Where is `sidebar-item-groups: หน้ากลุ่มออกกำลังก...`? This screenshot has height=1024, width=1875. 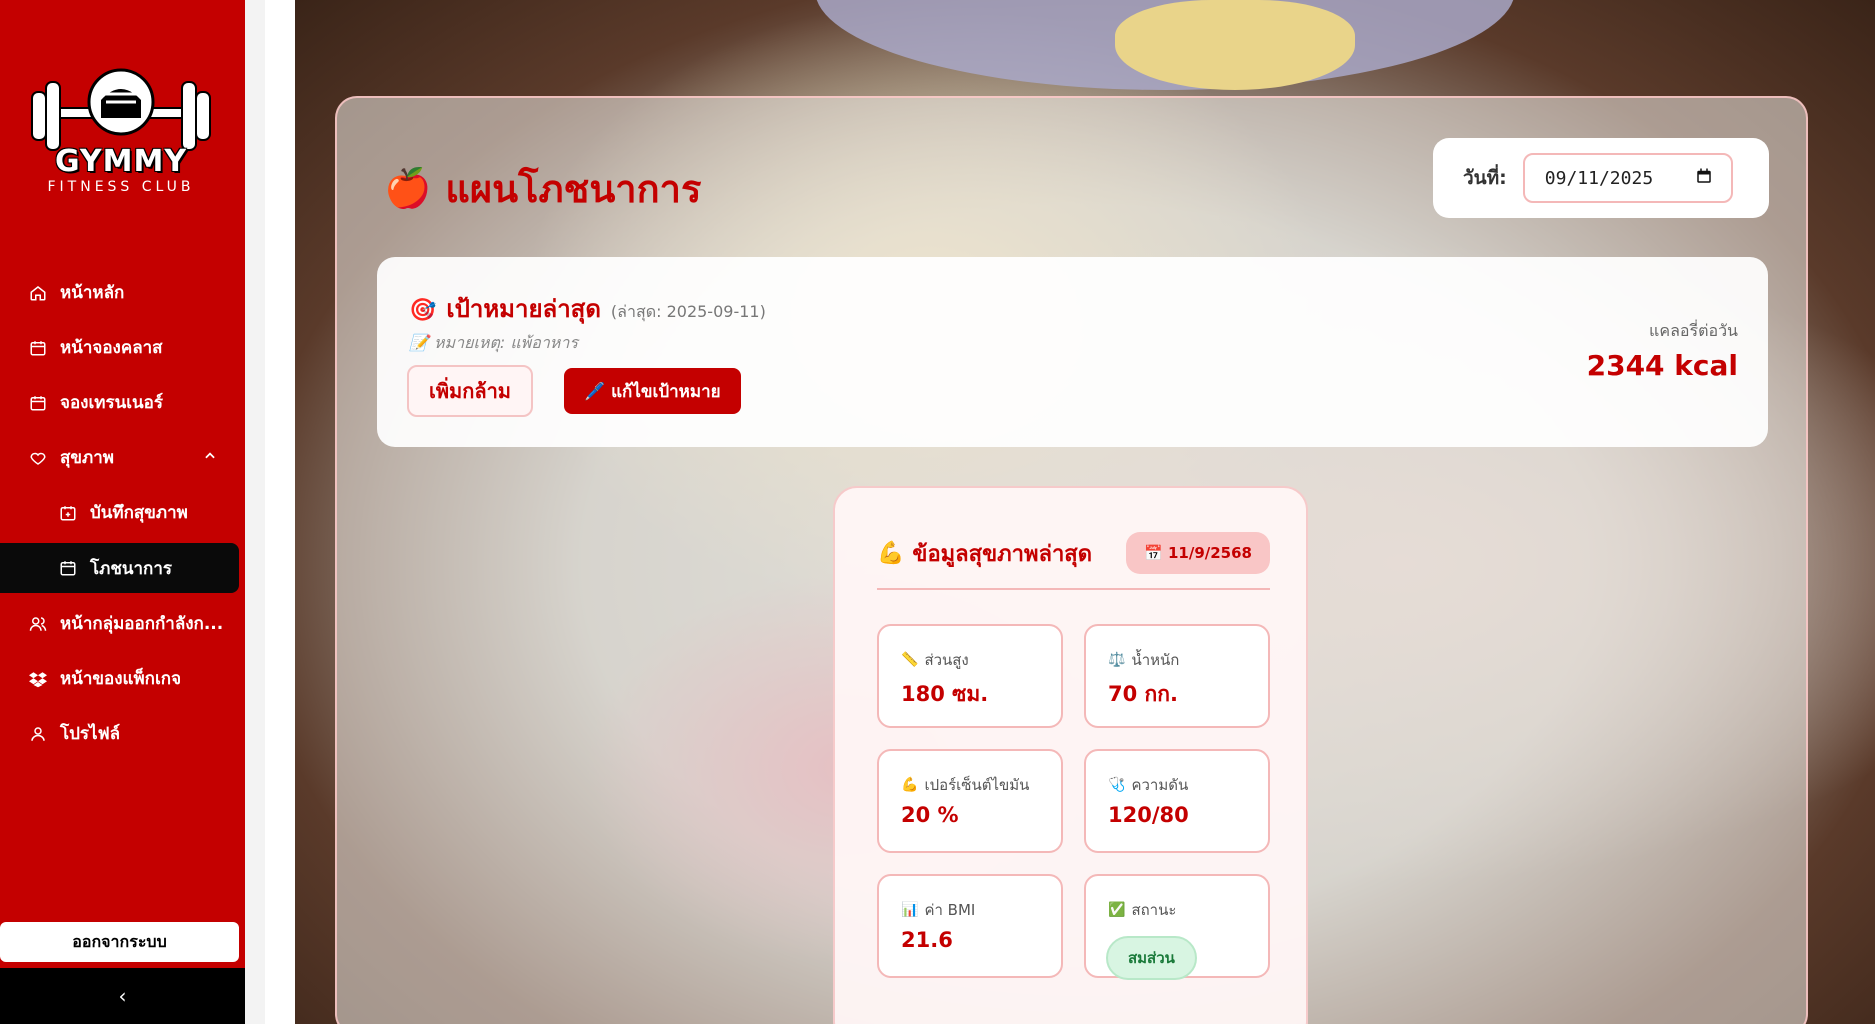
sidebar-item-groups: หน้ากลุ่มออกกำลังก... is located at coordinates (122, 623).